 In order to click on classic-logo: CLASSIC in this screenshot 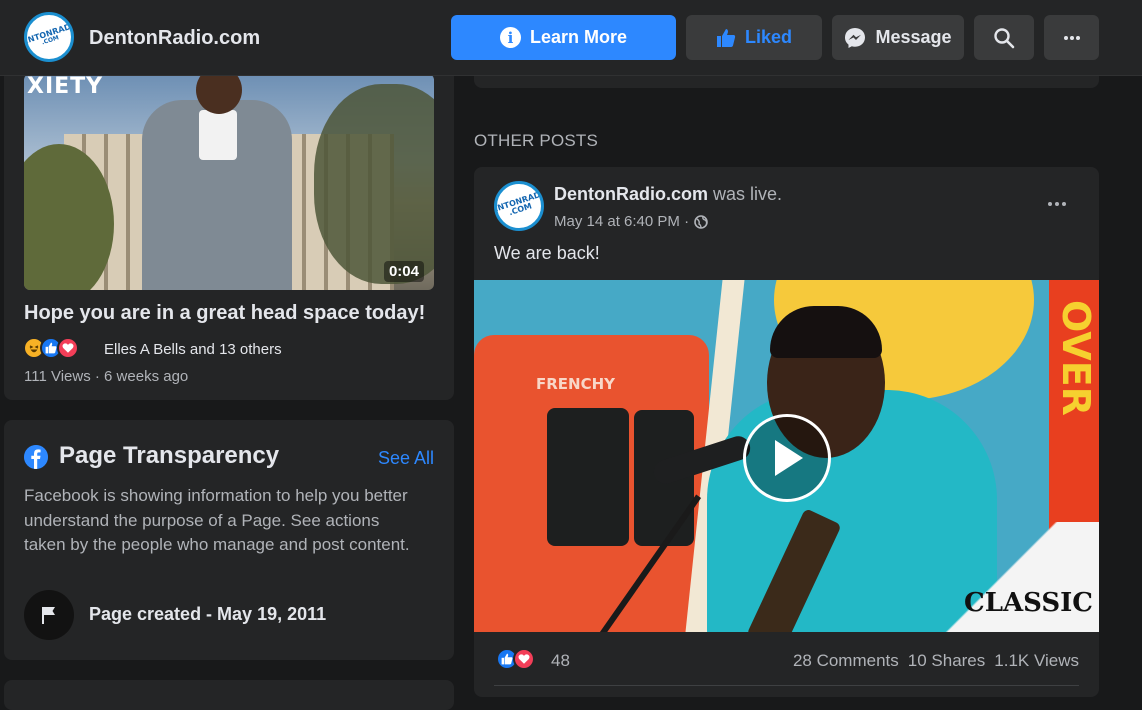, I will do `click(1028, 603)`.